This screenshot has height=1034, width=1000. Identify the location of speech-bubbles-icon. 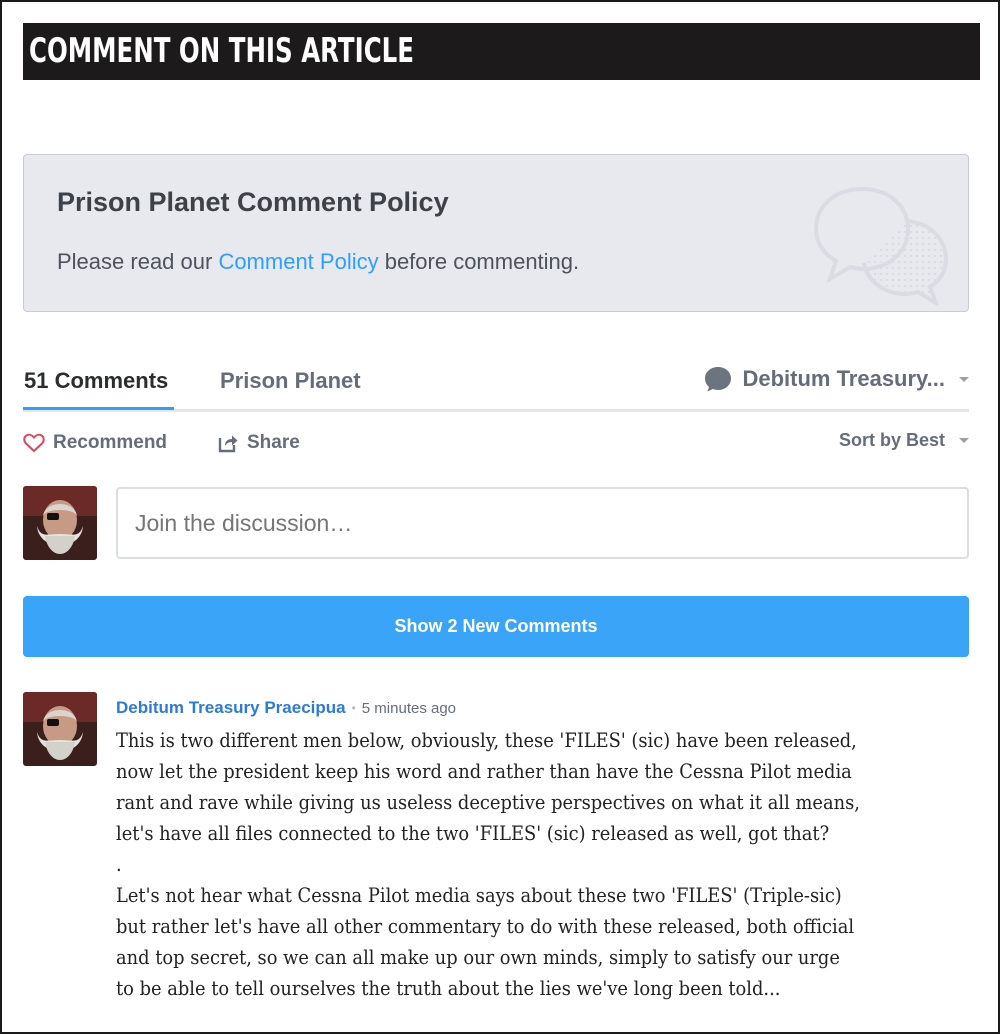
(881, 246).